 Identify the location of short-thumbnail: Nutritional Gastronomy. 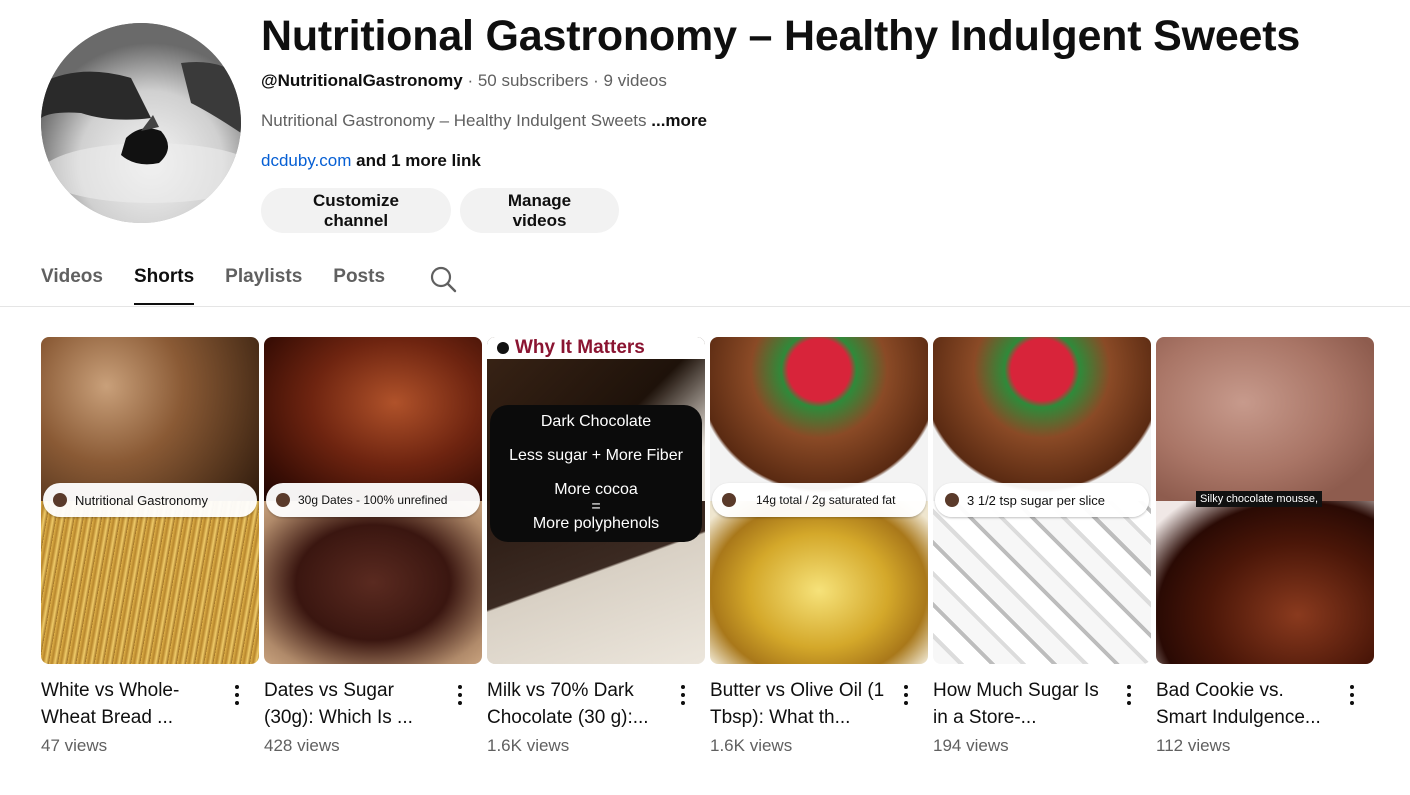
(150, 500).